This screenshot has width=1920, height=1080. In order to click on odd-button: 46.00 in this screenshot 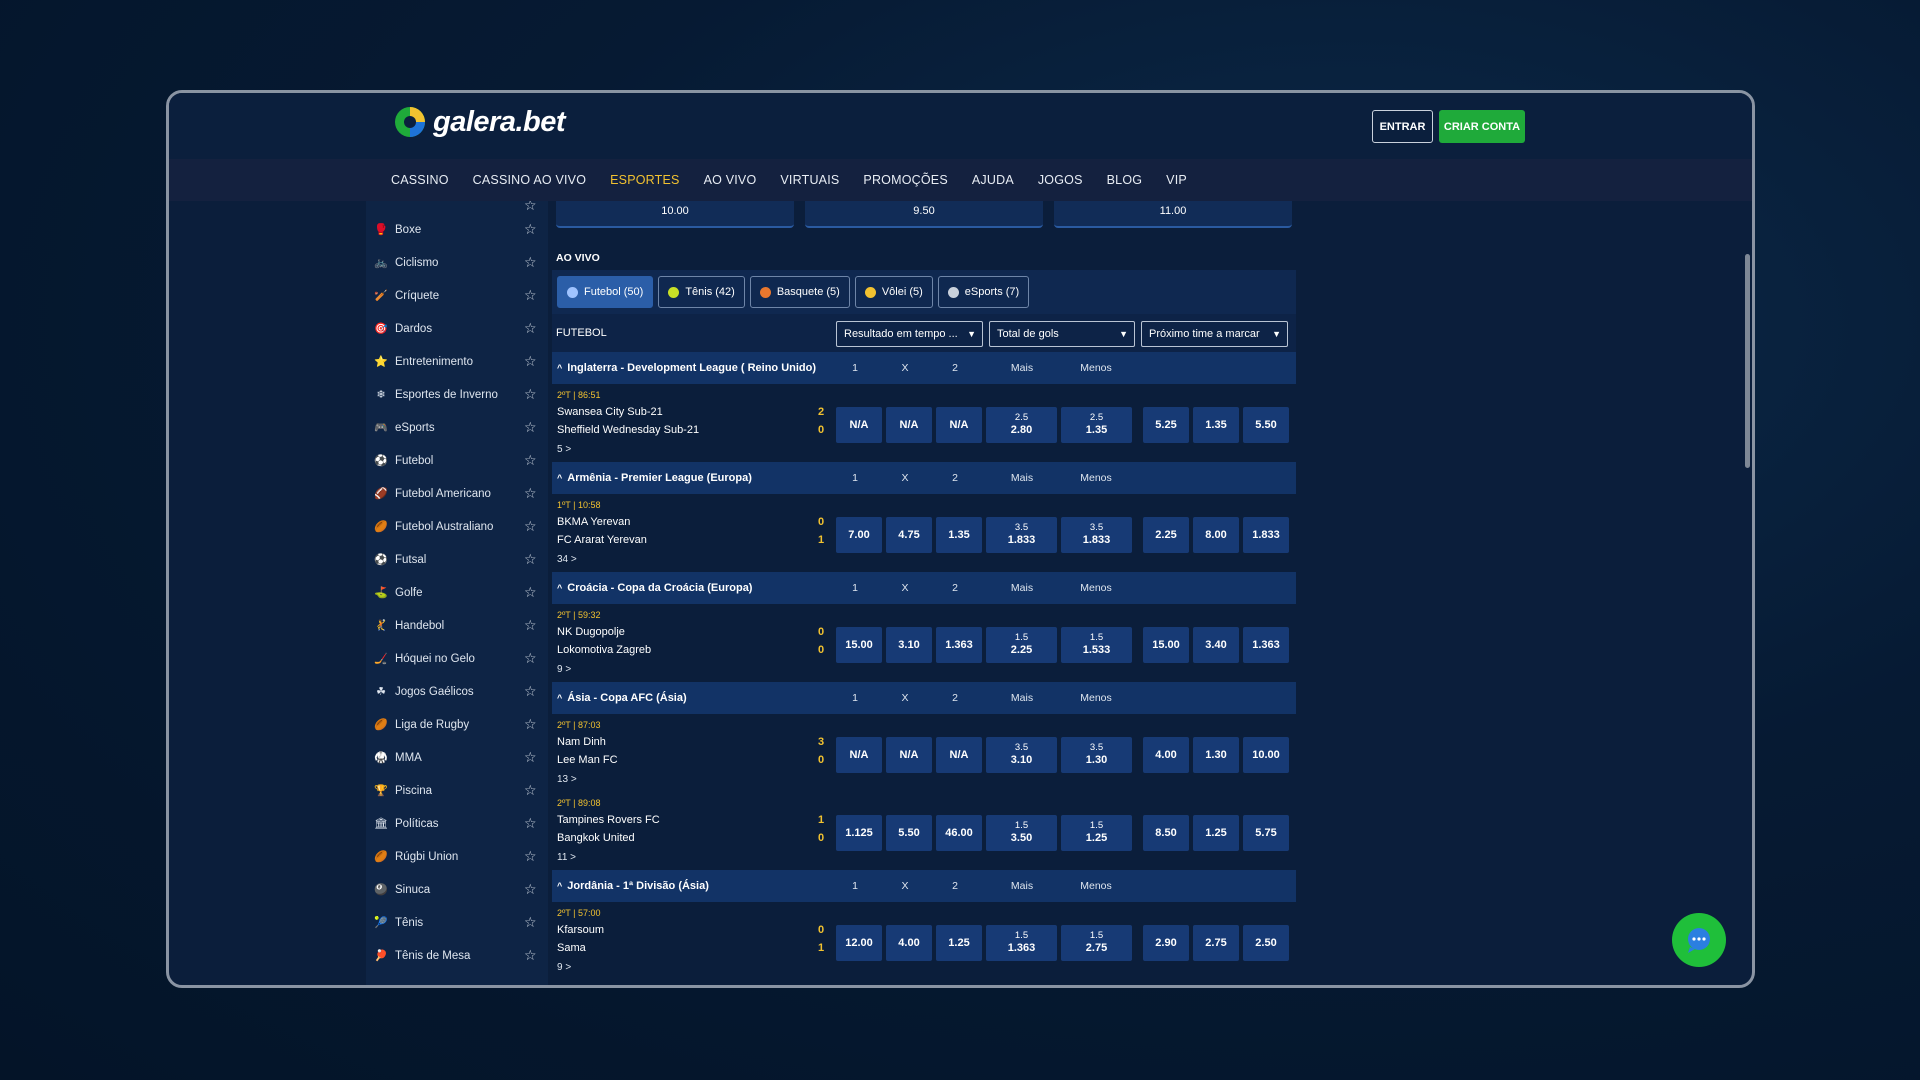, I will do `click(959, 833)`.